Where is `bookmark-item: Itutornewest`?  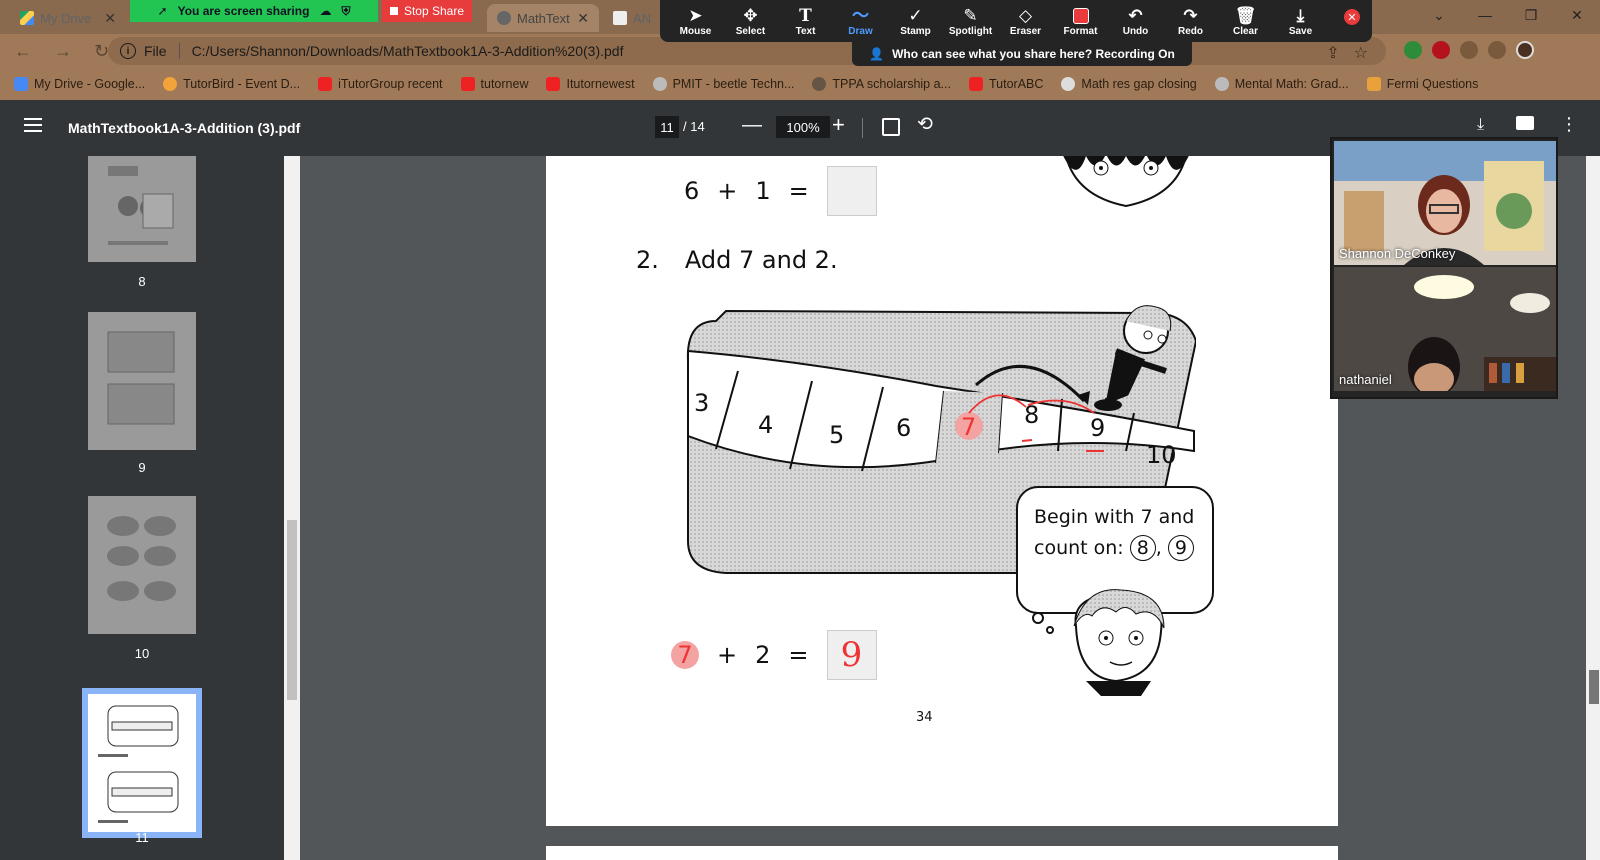 bookmark-item: Itutornewest is located at coordinates (590, 84).